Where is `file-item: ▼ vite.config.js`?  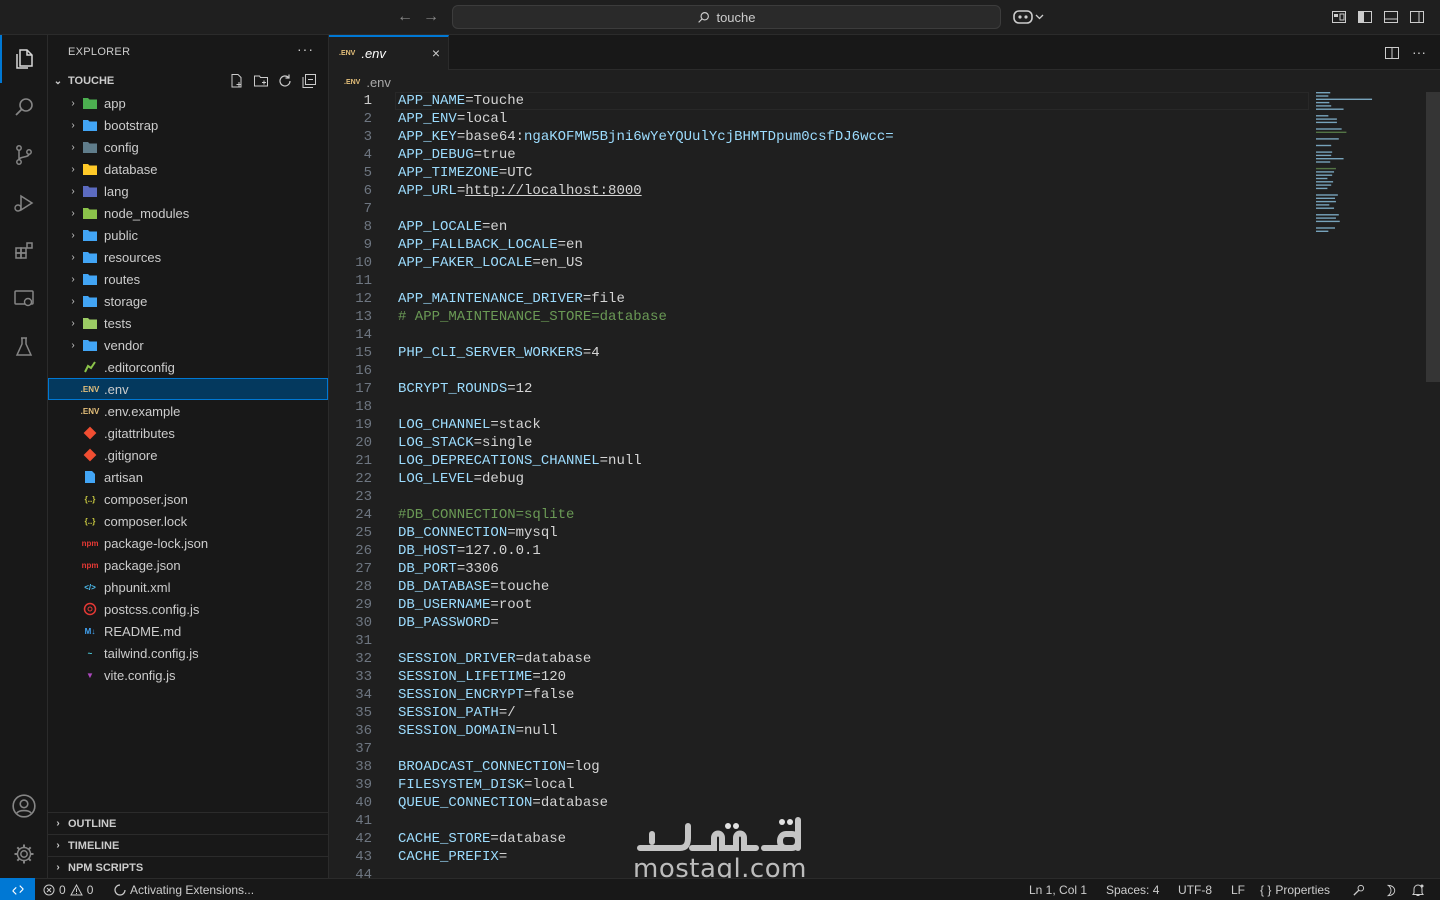 file-item: ▼ vite.config.js is located at coordinates (188, 675).